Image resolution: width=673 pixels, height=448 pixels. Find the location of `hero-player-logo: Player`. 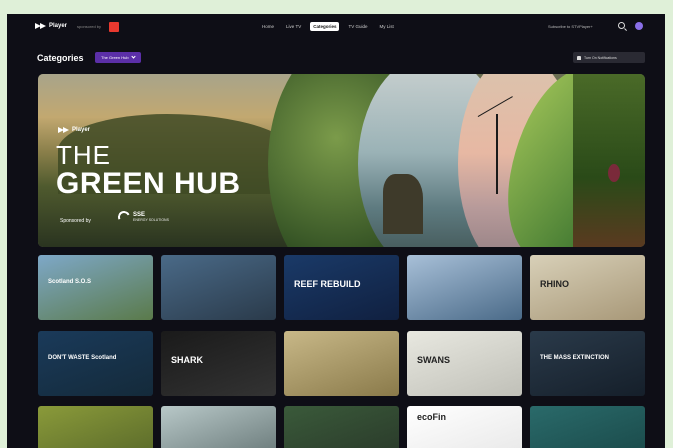

hero-player-logo: Player is located at coordinates (74, 130).